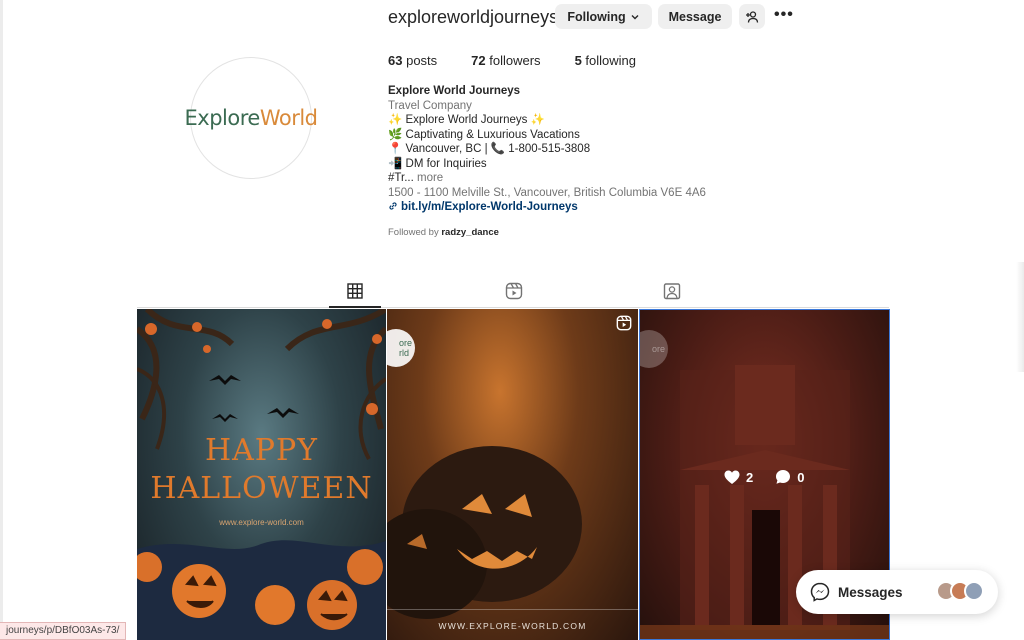 This screenshot has width=1024, height=640. Describe the element at coordinates (437, 163) in the screenshot. I see `bio-line: 📲 DM for Inquiries` at that location.